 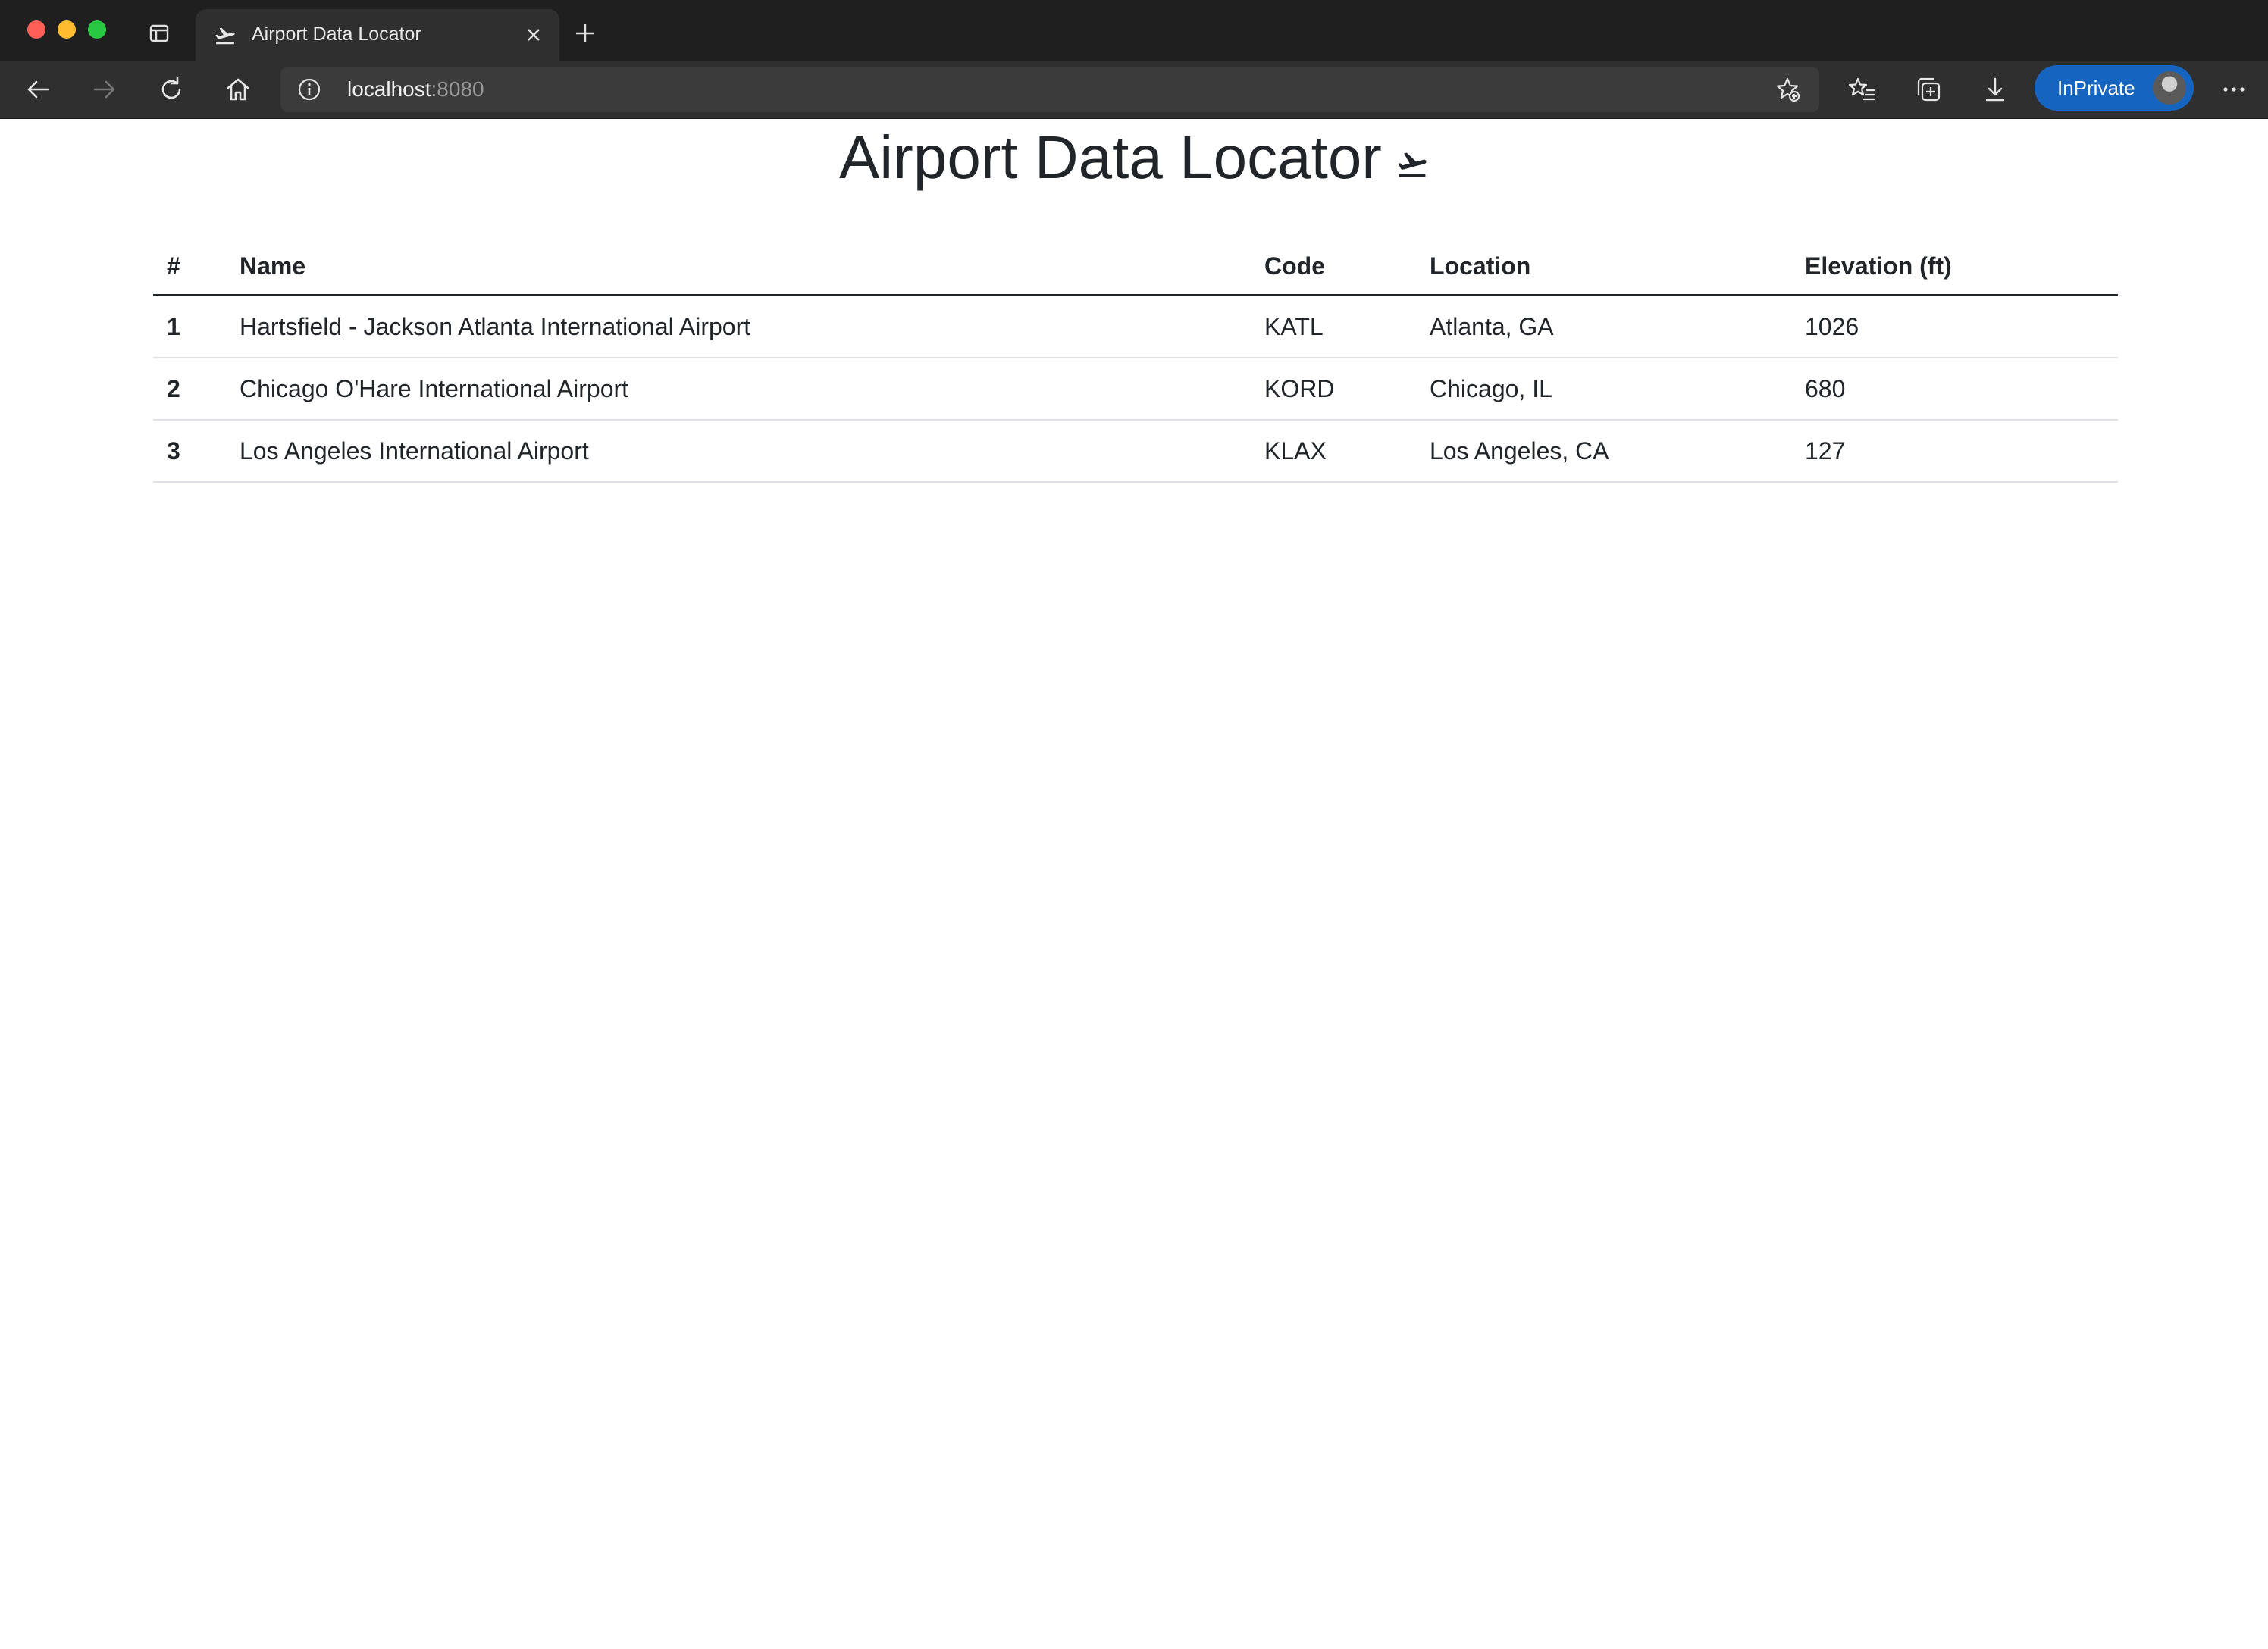 I want to click on avatar, so click(x=2169, y=88).